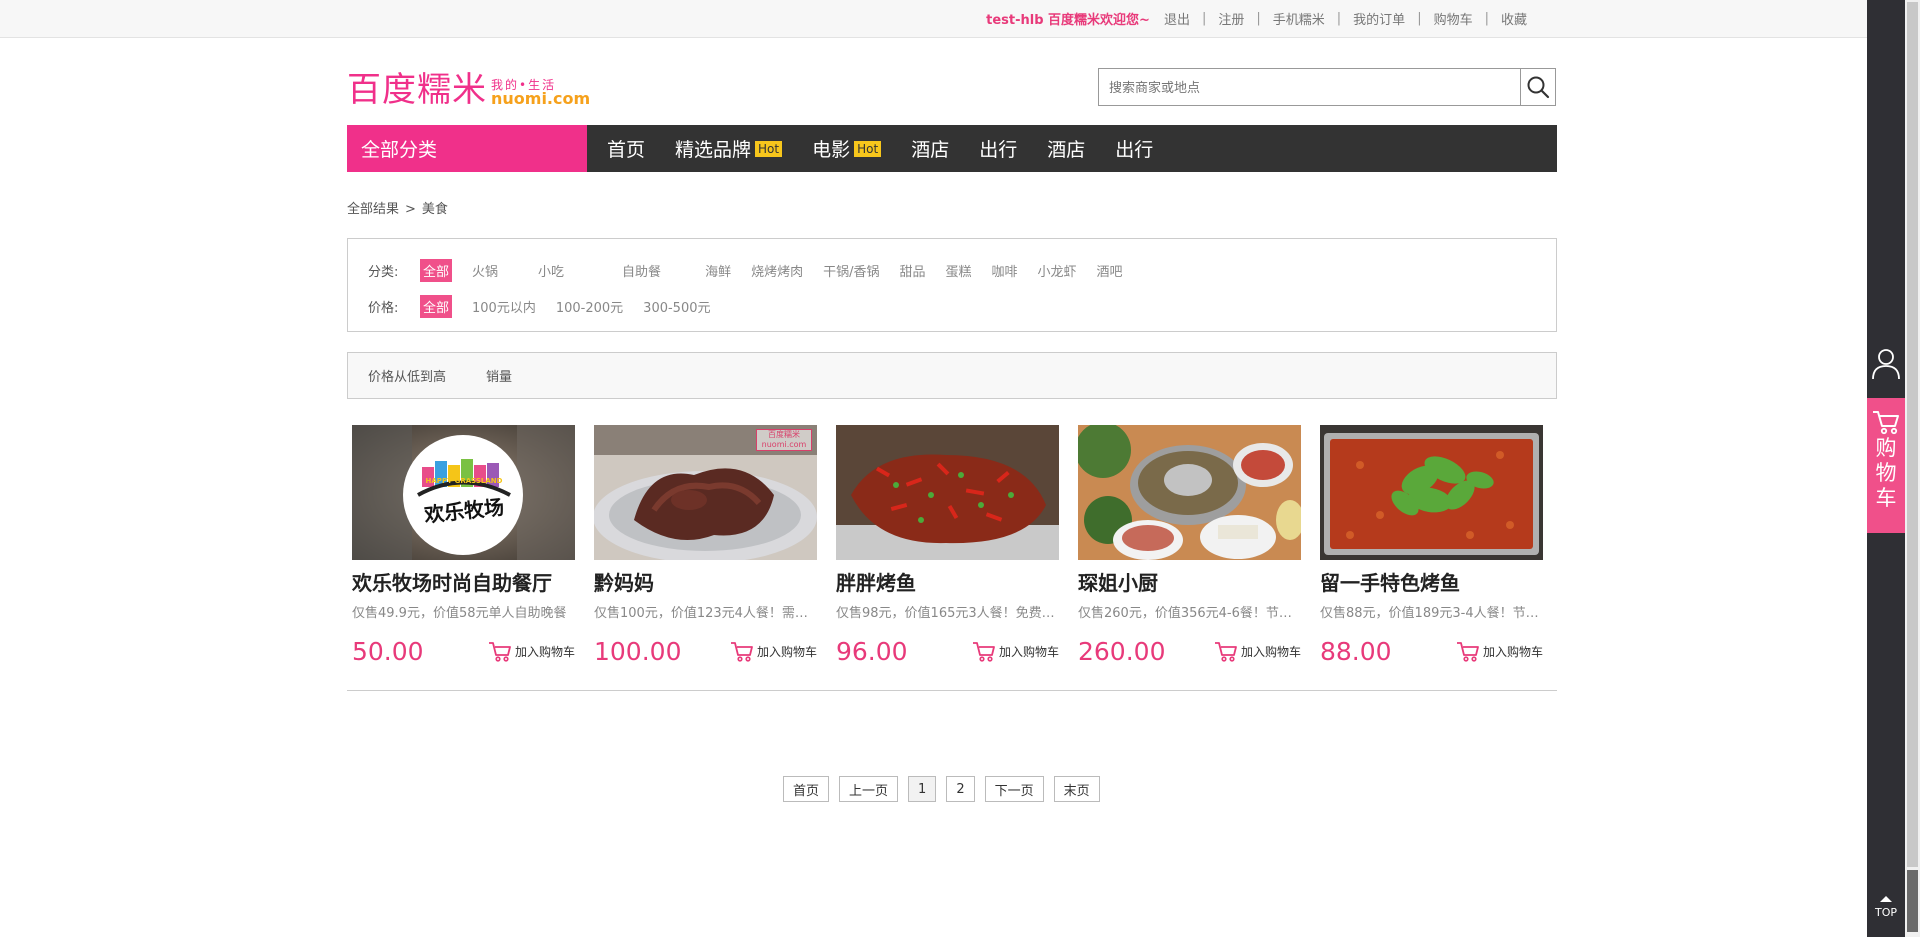  Describe the element at coordinates (1189, 581) in the screenshot. I see `product-title: 琛姐小厨` at that location.